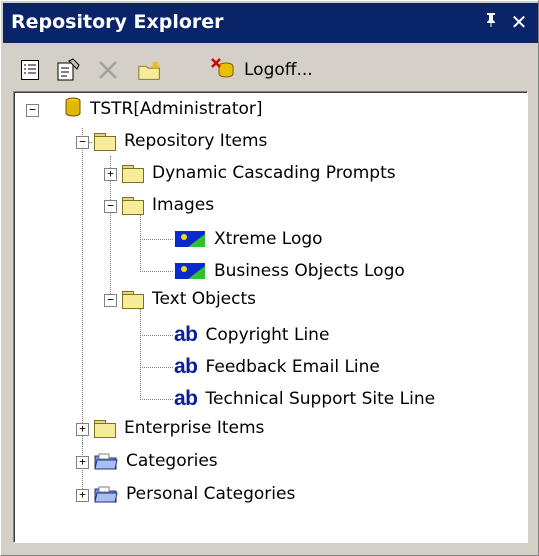 This screenshot has width=539, height=556. I want to click on tree-node-enterprise-items: Enterprise Items, so click(179, 428).